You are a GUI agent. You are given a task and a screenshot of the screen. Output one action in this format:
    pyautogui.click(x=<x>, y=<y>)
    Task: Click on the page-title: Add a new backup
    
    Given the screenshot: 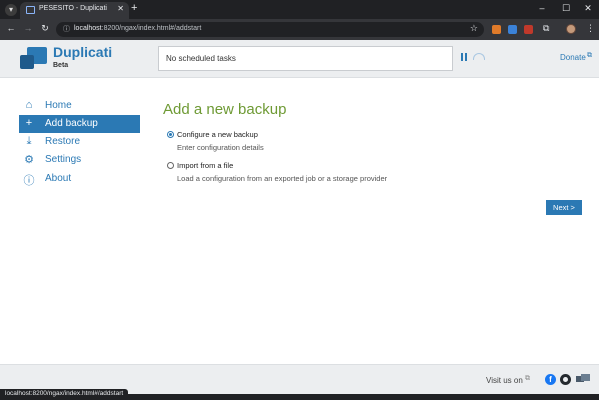 What is the action you would take?
    pyautogui.click(x=225, y=109)
    